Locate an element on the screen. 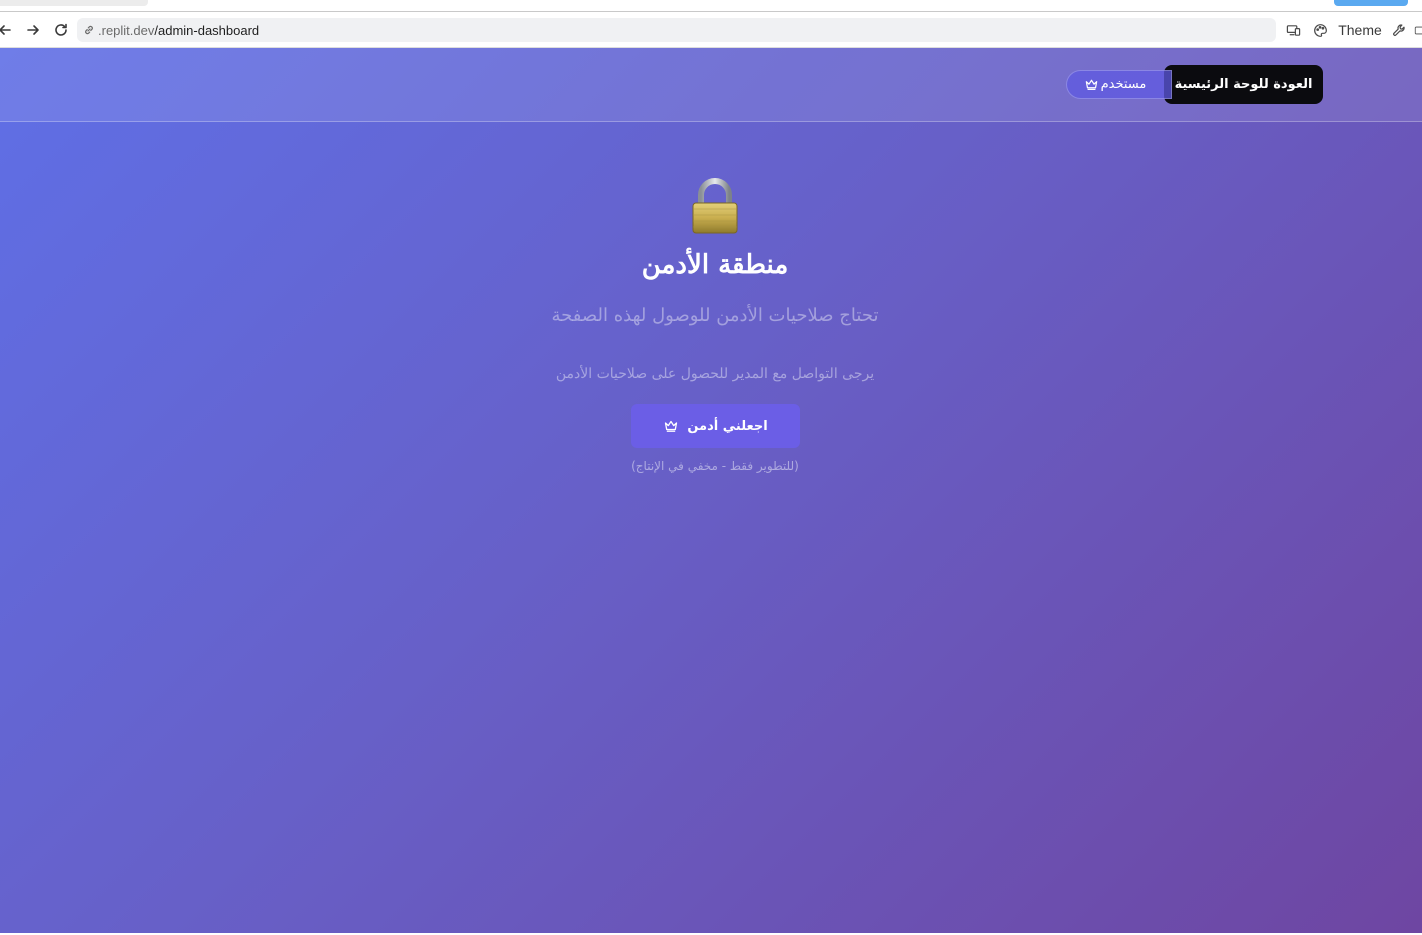 The height and width of the screenshot is (935, 1422). back-to-dashboard-button: العودة للوحة الرئيسية is located at coordinates (1243, 84).